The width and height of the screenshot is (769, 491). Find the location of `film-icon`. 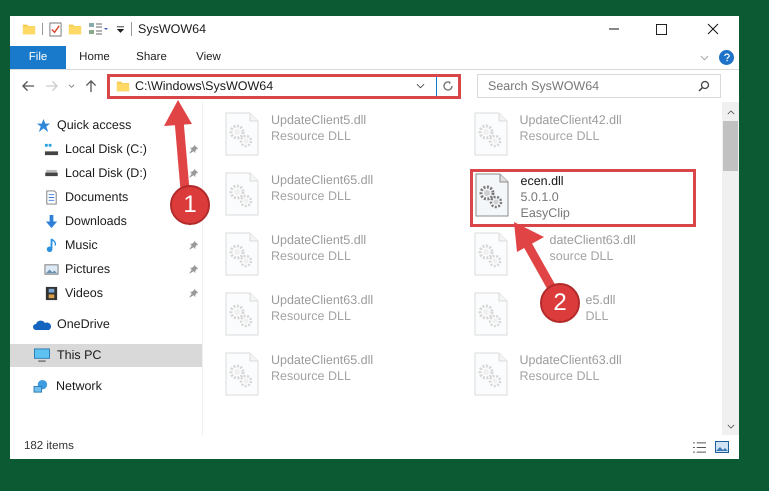

film-icon is located at coordinates (51, 293).